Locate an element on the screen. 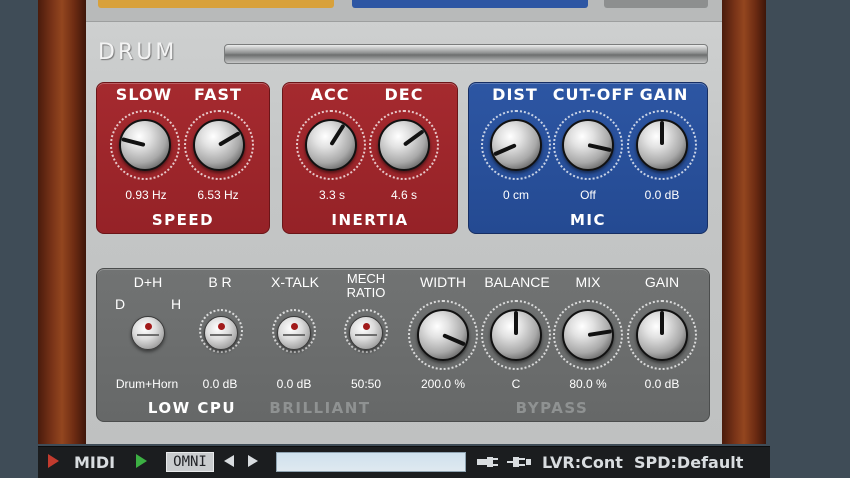 This screenshot has height=478, width=850. dist-knob is located at coordinates (516, 145).